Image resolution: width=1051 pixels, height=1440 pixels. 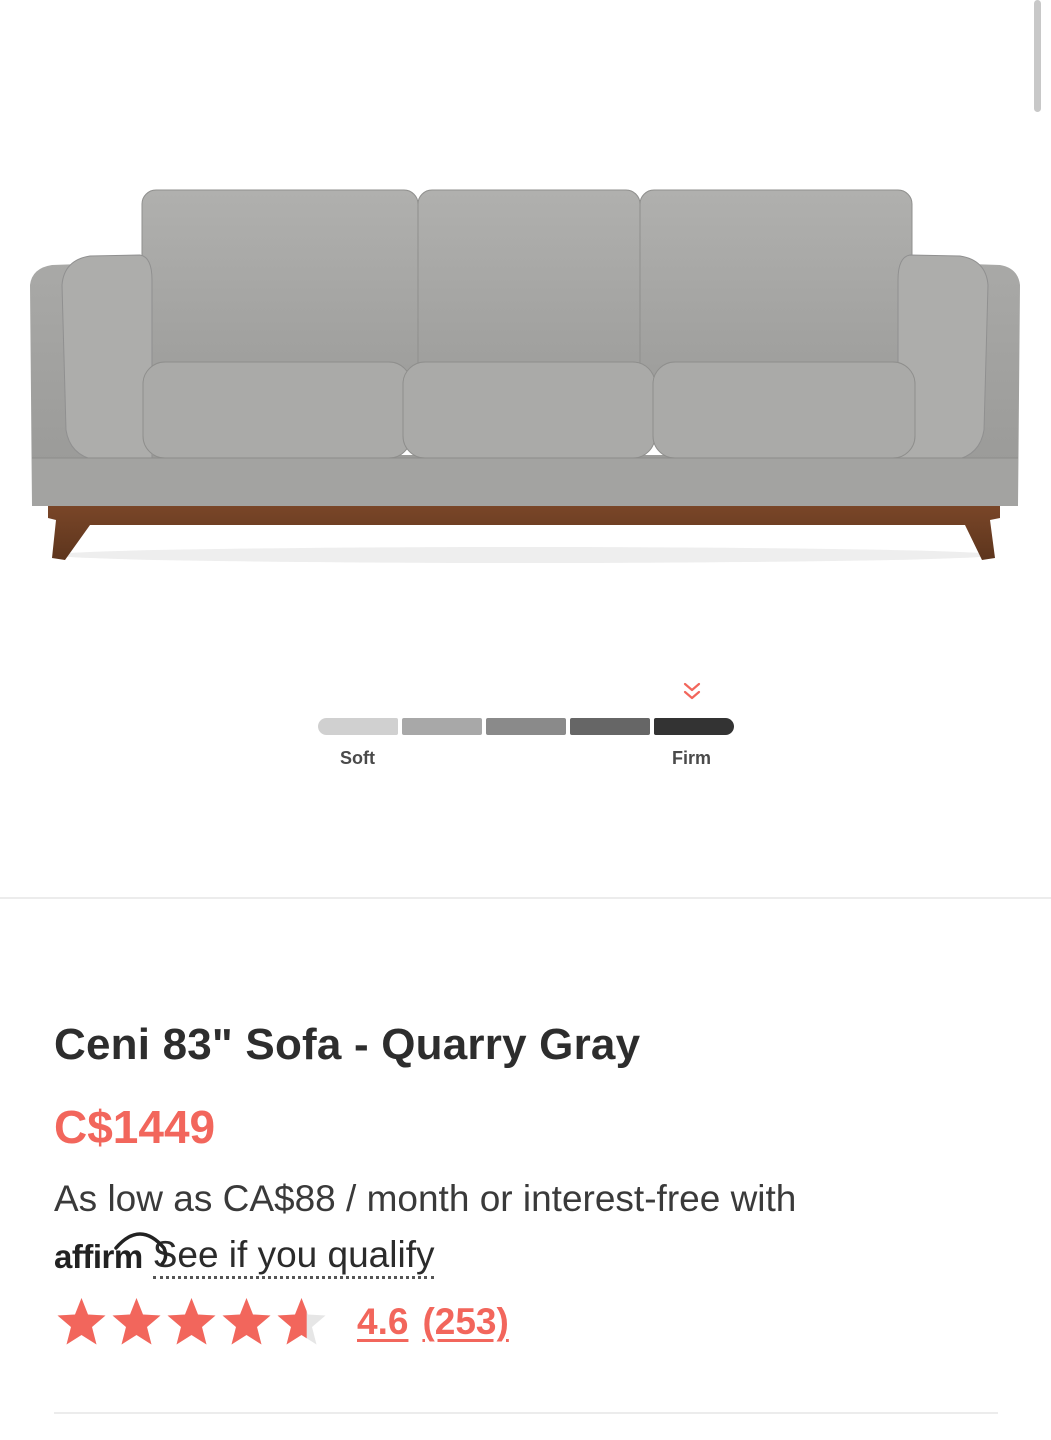 I want to click on affirm-row: affirm See if you qualify, so click(x=244, y=1257).